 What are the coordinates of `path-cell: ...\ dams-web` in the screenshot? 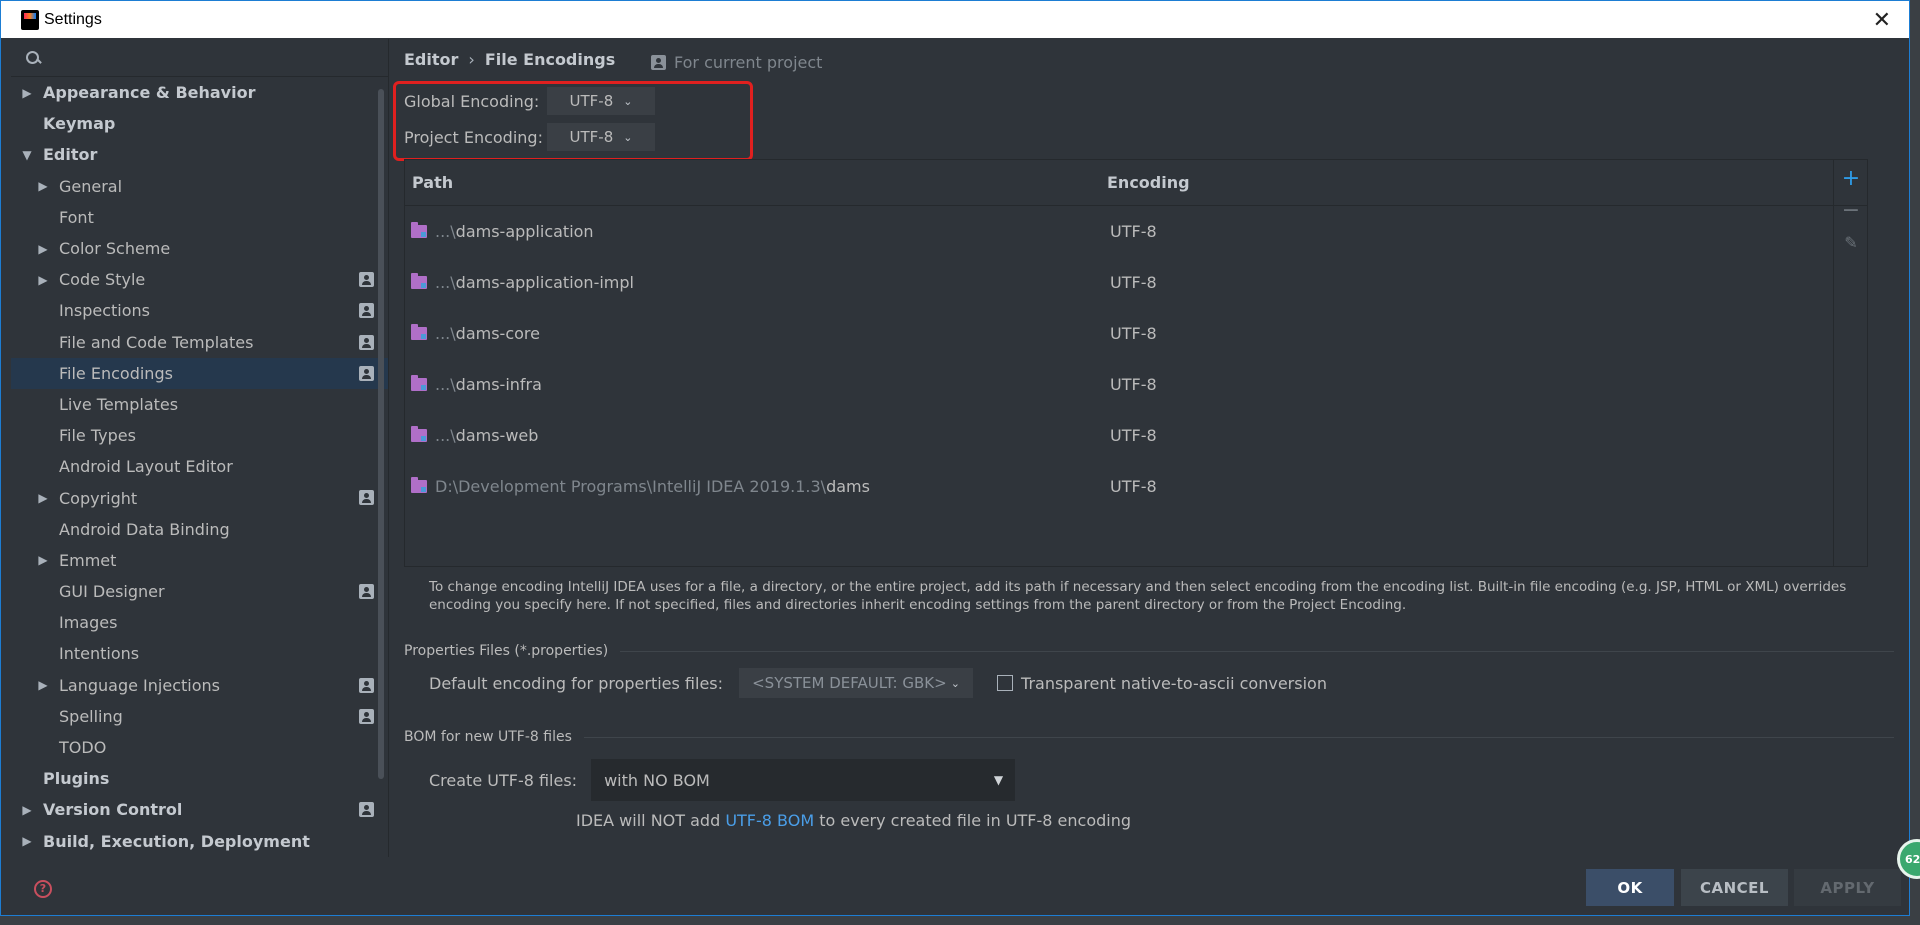 It's located at (756, 435).